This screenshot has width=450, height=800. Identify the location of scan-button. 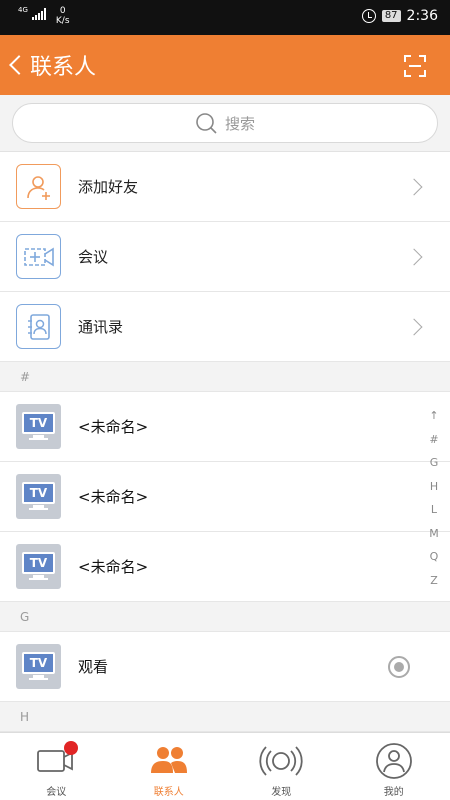
(415, 66).